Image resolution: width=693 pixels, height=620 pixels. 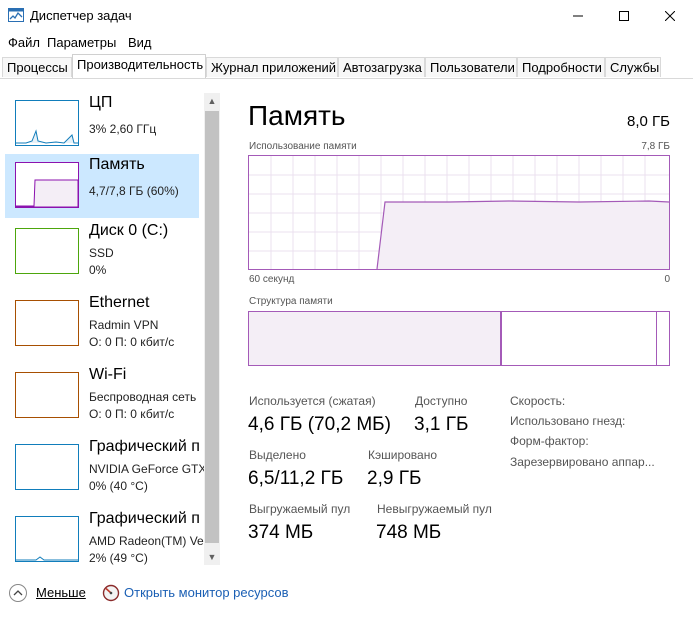 I want to click on footer: Меньше Открыть монитор ресурсов, so click(x=346, y=593).